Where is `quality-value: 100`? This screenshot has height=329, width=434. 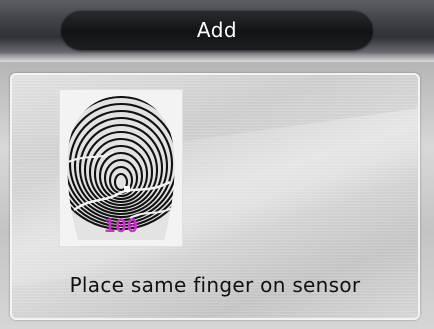
quality-value: 100 is located at coordinates (121, 226).